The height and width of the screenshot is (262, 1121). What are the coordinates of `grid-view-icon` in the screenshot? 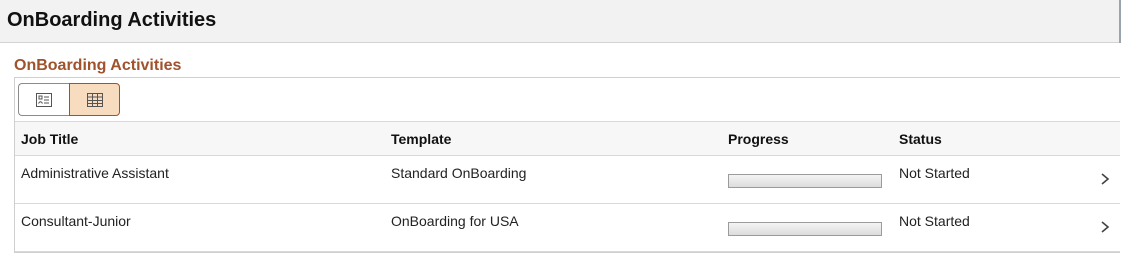 It's located at (94, 99).